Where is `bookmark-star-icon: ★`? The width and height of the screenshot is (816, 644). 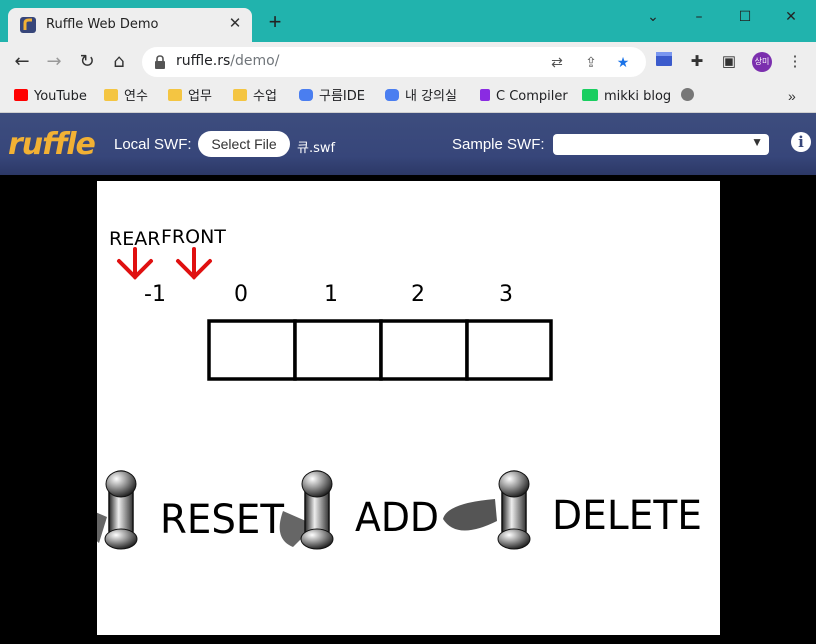 bookmark-star-icon: ★ is located at coordinates (623, 62).